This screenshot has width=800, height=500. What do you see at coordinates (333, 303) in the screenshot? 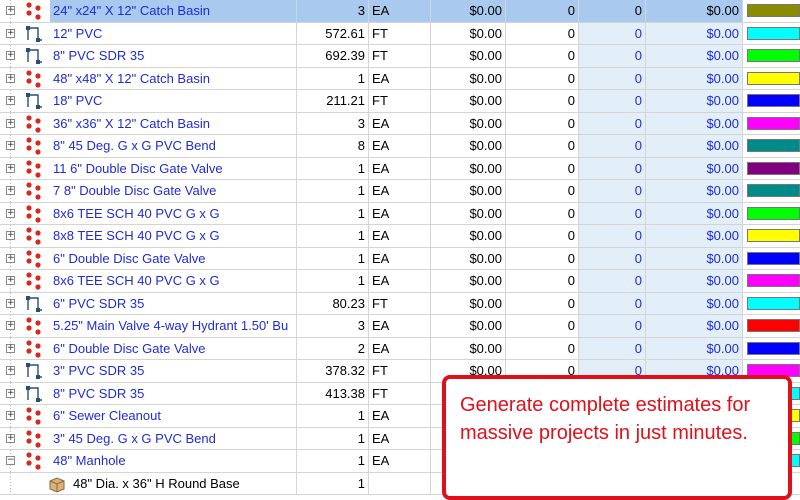
I see `quantity-cell: 80.23` at bounding box center [333, 303].